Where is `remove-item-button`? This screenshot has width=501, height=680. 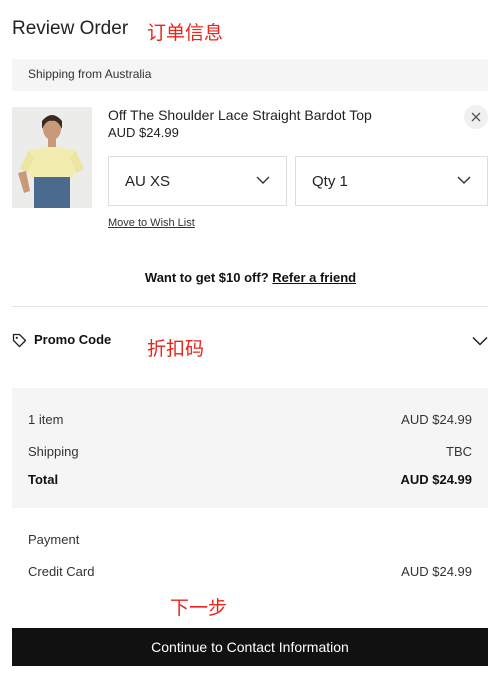 remove-item-button is located at coordinates (476, 117).